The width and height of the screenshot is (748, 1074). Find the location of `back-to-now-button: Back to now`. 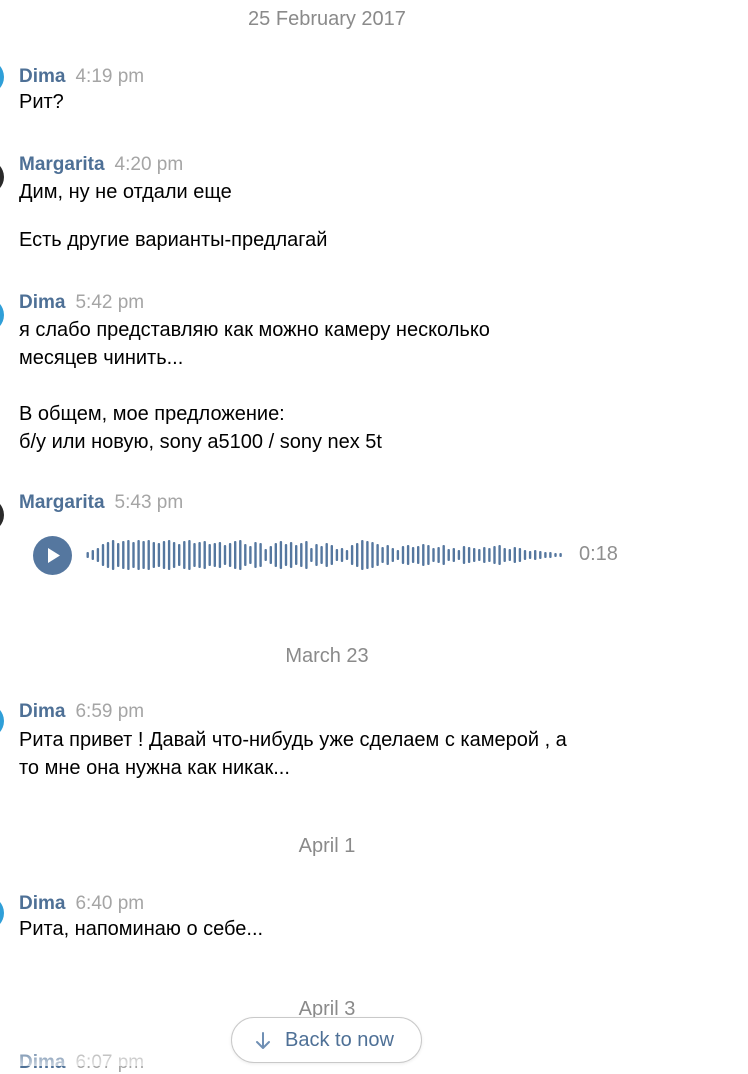

back-to-now-button: Back to now is located at coordinates (326, 1040).